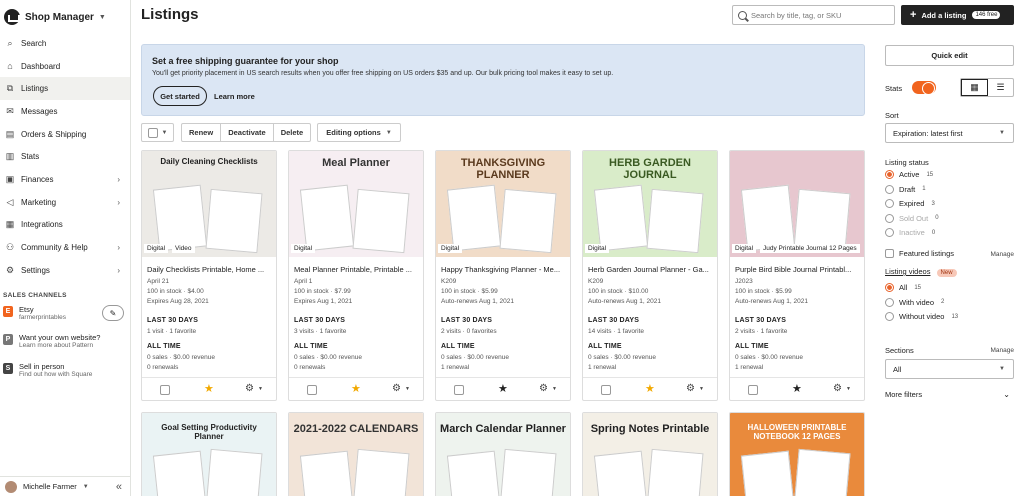  What do you see at coordinates (503, 204) in the screenshot?
I see `listing-thumbnail: THANKSGIVING PLANNER` at bounding box center [503, 204].